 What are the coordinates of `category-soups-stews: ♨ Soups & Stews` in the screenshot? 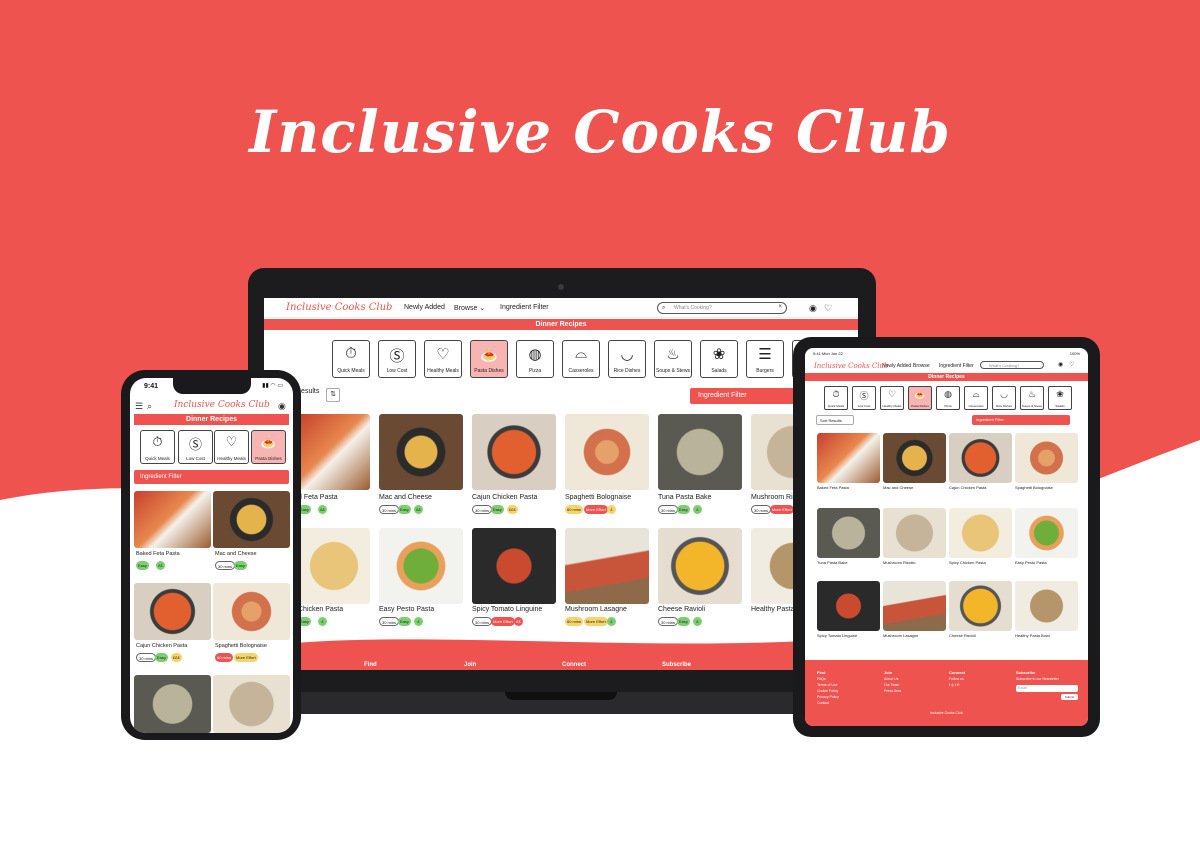 It's located at (673, 359).